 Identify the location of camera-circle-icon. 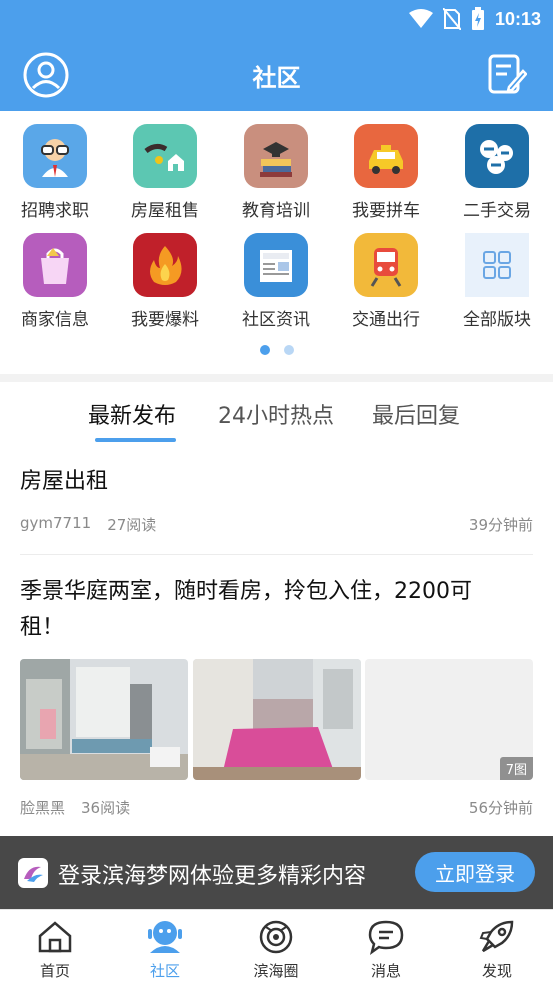
(276, 937).